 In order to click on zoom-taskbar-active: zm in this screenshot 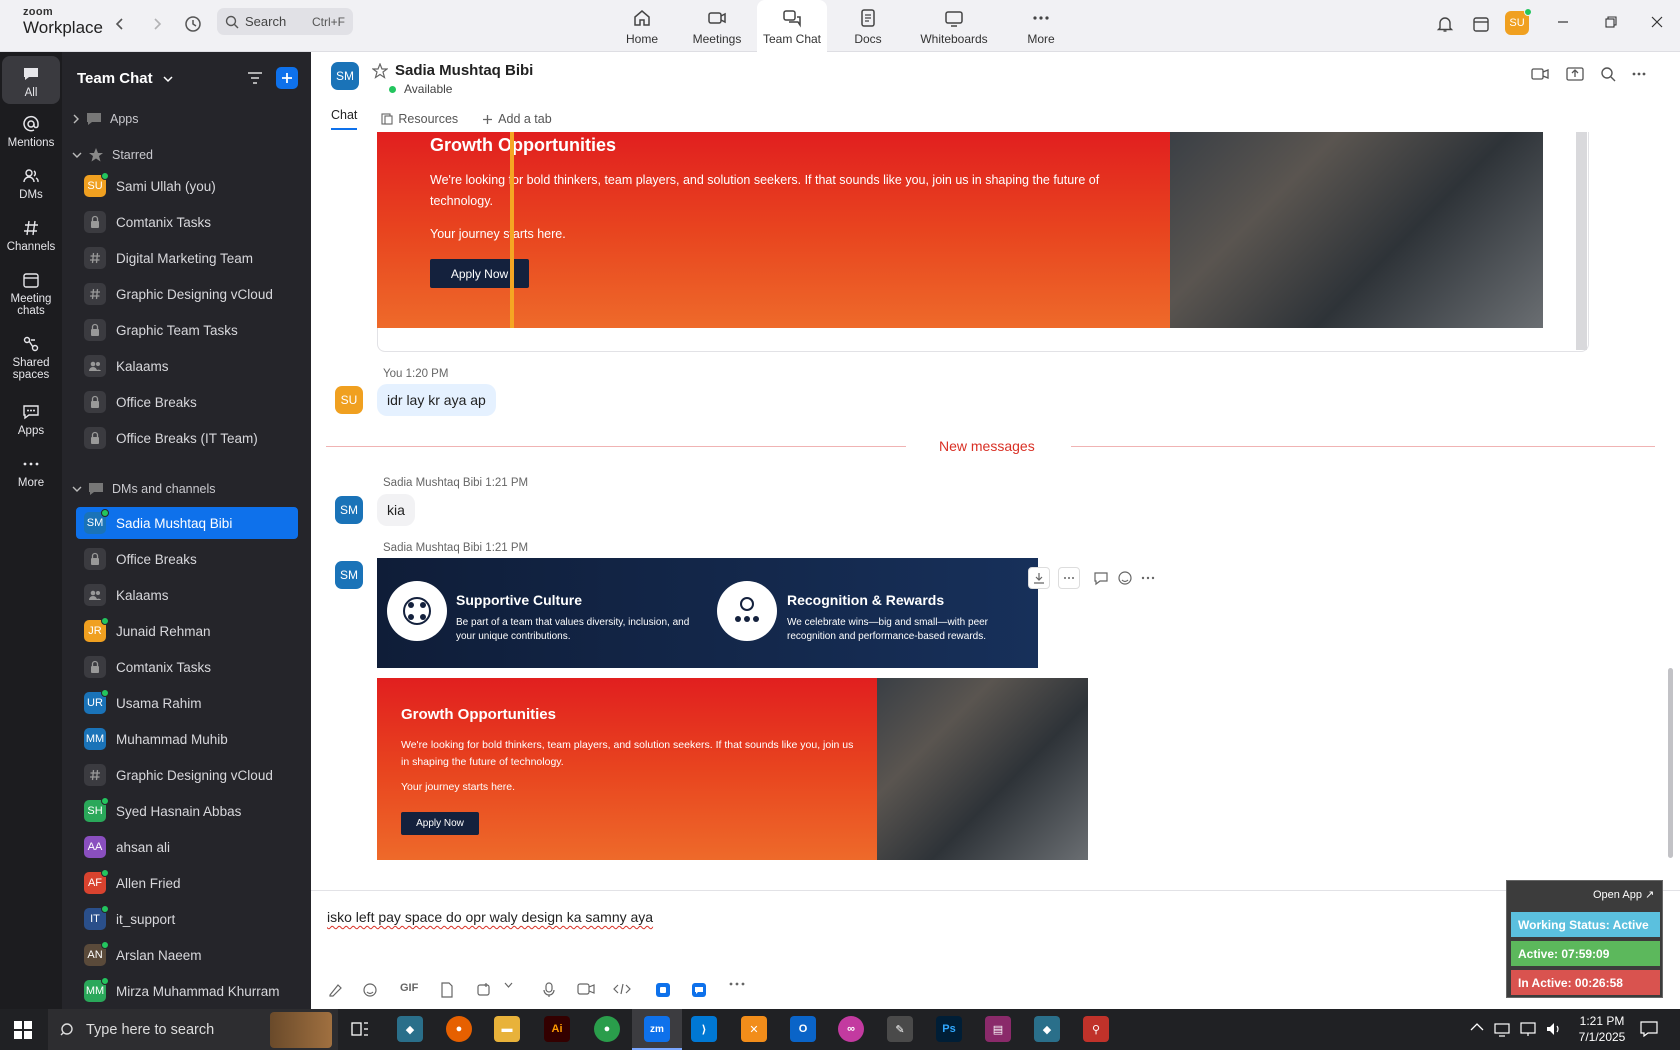, I will do `click(657, 1029)`.